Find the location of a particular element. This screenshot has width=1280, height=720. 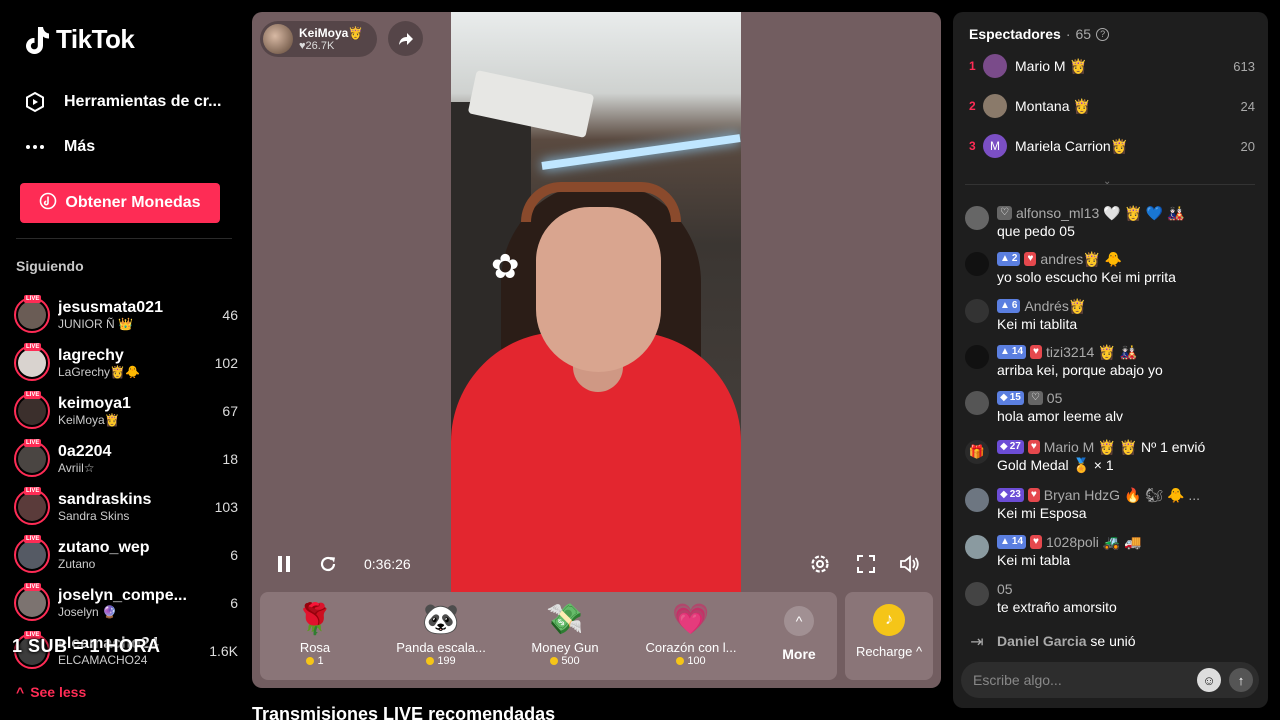

chat-user: alfonso_ml13 is located at coordinates (1057, 213).